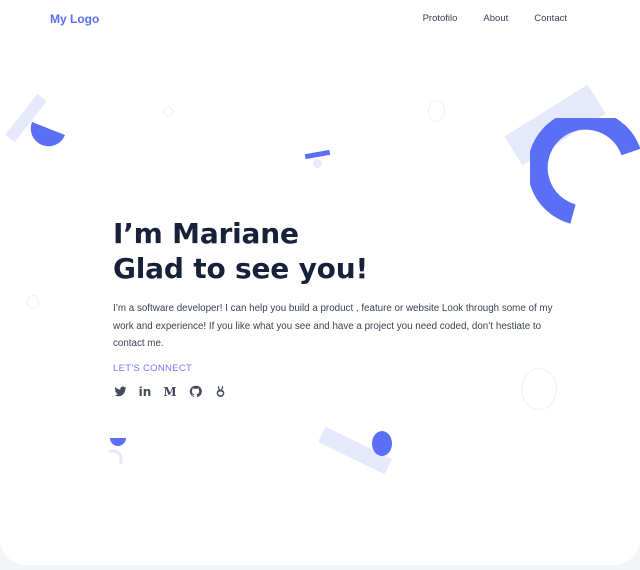  What do you see at coordinates (47, 134) in the screenshot?
I see `decor-half-circle-topleft` at bounding box center [47, 134].